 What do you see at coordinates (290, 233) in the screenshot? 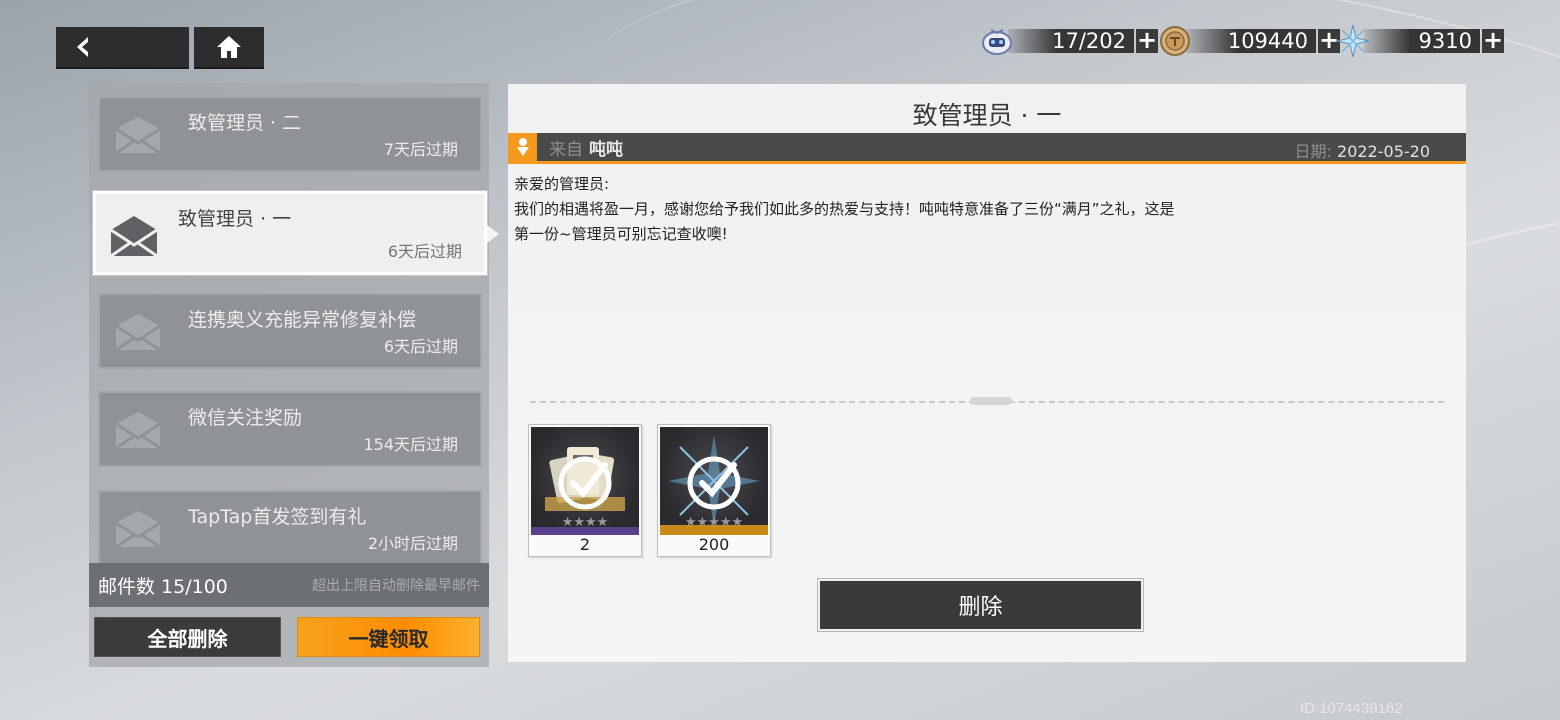
I see `mail-item-selected: 致管理员 · 一 6天后过期` at bounding box center [290, 233].